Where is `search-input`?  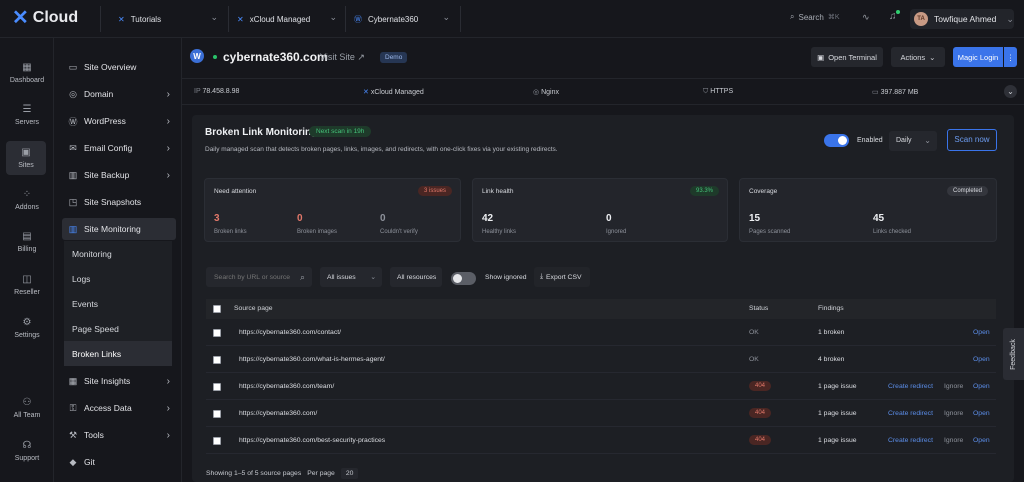
search-input is located at coordinates (254, 277).